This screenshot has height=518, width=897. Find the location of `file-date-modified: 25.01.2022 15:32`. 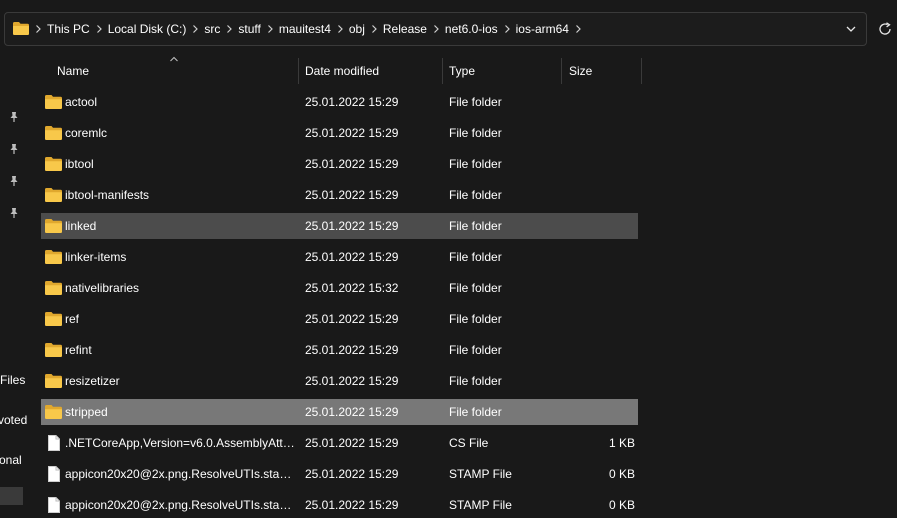

file-date-modified: 25.01.2022 15:32 is located at coordinates (352, 288).